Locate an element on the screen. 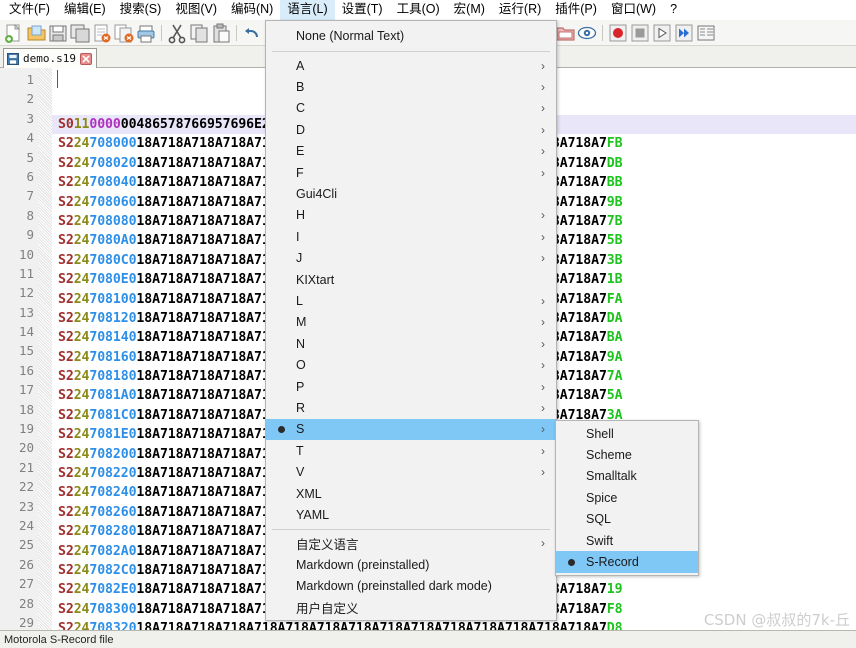 The width and height of the screenshot is (856, 648). menu-9: 运行(R) is located at coordinates (520, 10).